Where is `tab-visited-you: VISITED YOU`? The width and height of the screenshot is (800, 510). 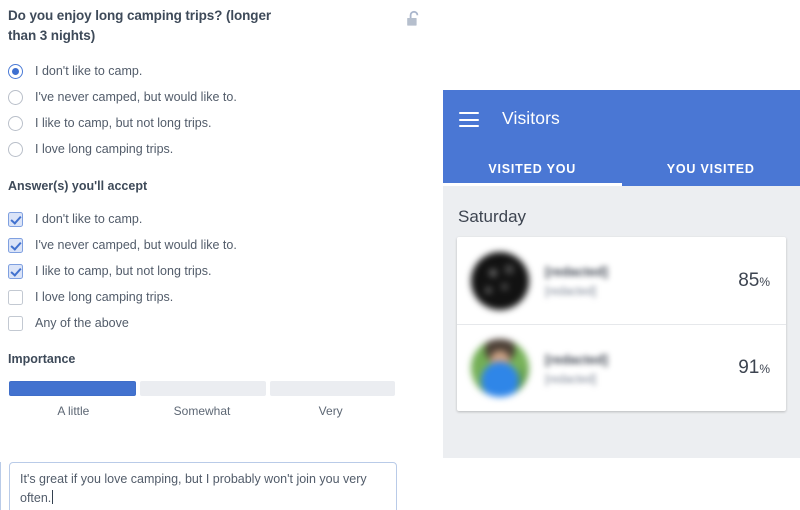 tab-visited-you: VISITED YOU is located at coordinates (532, 168).